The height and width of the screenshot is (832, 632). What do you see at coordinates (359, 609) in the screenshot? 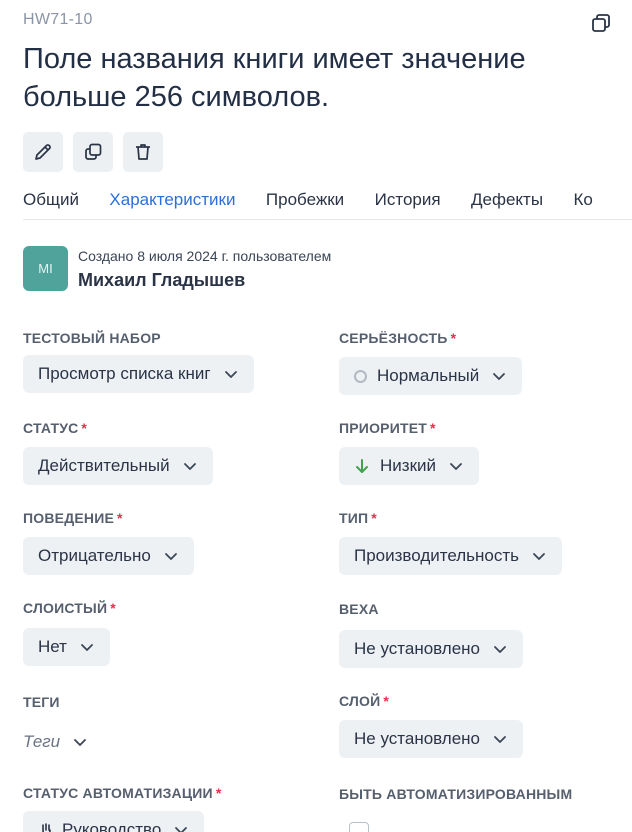
I see `milestone-label: ВЕХА` at bounding box center [359, 609].